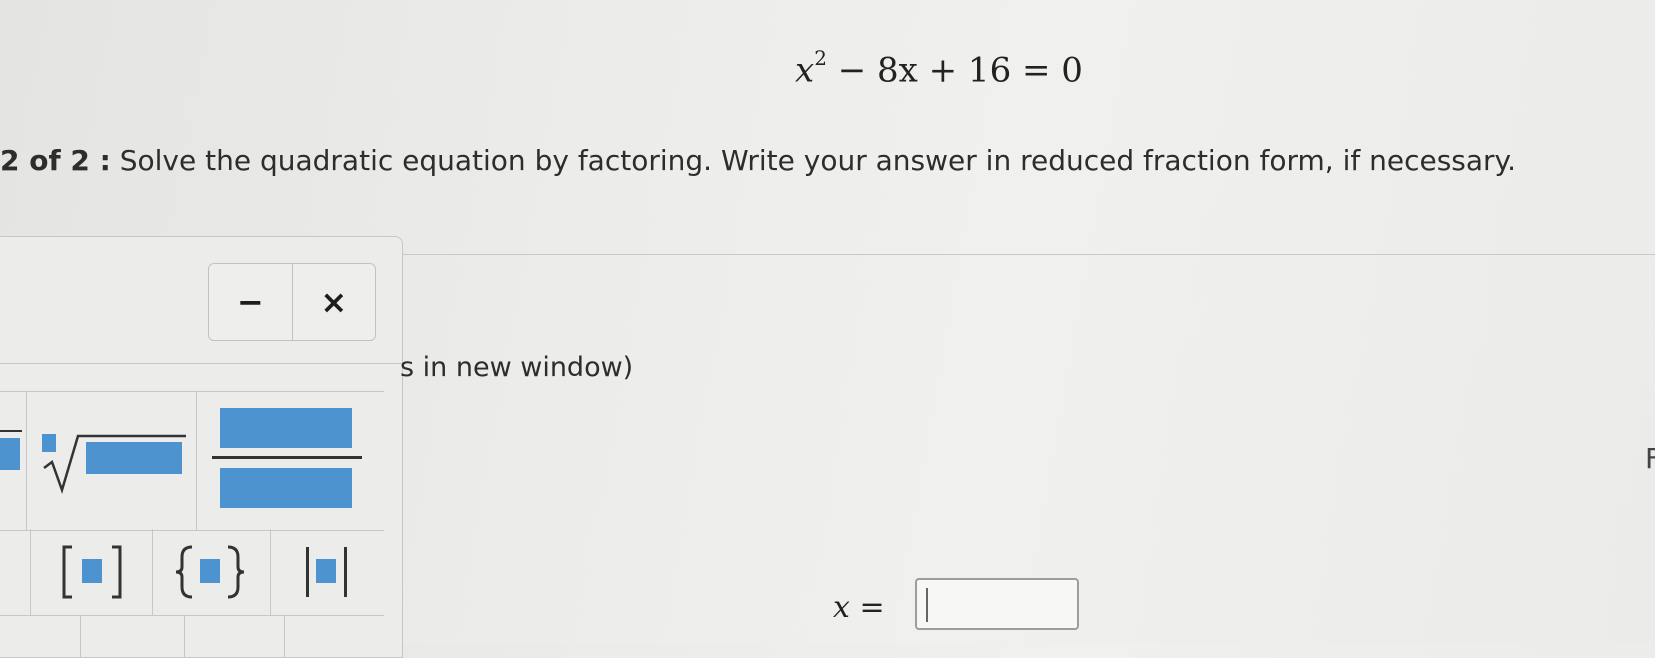 The height and width of the screenshot is (658, 1655). Describe the element at coordinates (333, 302) in the screenshot. I see `close-button: ×` at that location.